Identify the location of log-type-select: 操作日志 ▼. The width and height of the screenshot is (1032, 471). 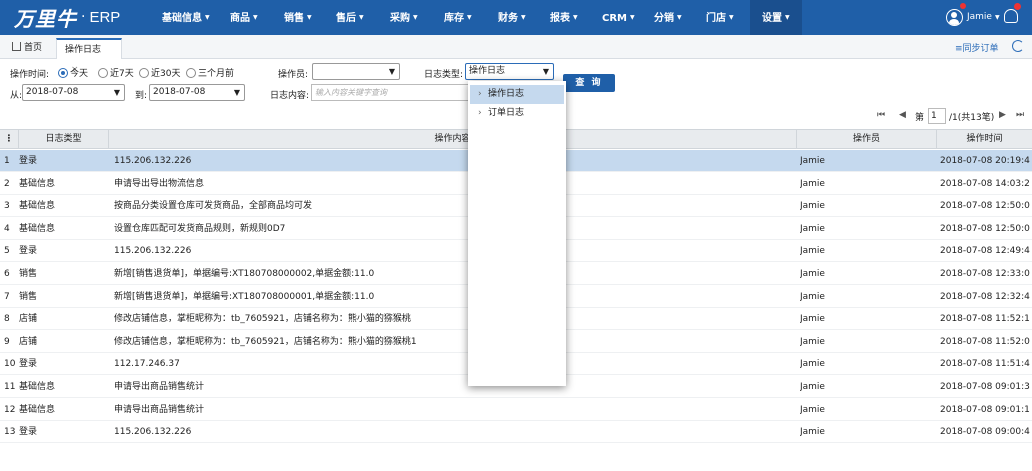
(509, 71).